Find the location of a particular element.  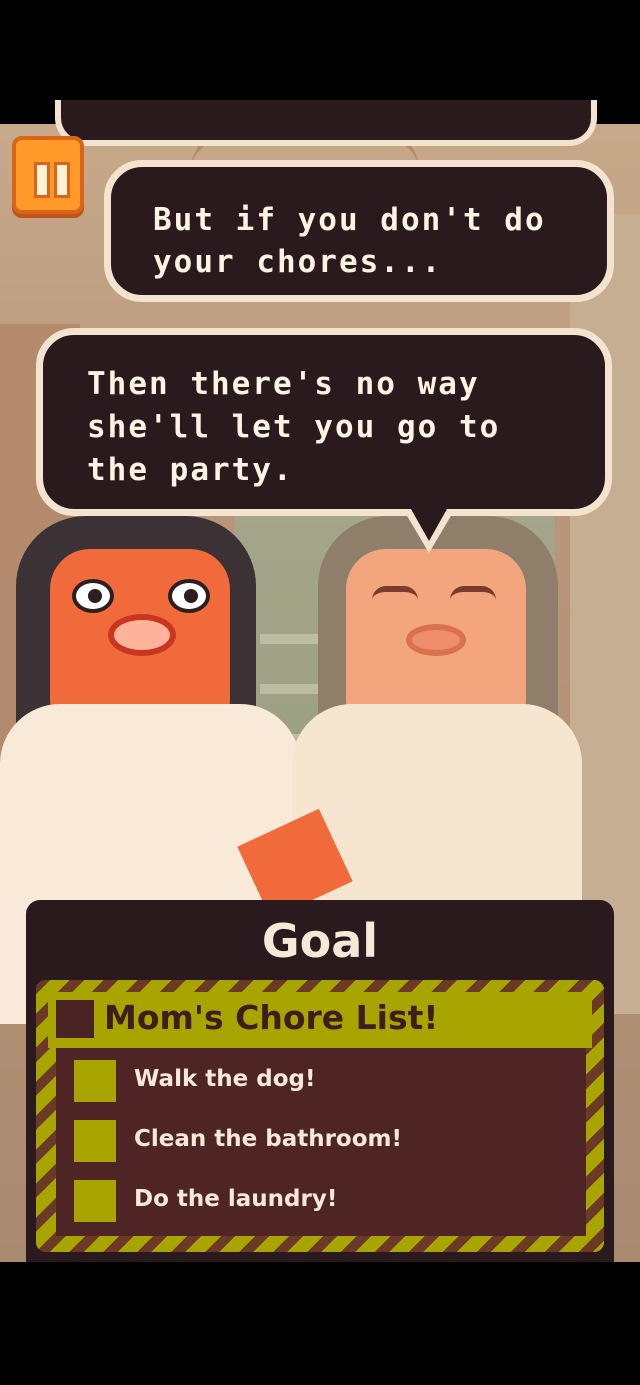

chore-item: Do the laundry! is located at coordinates (317, 1202).